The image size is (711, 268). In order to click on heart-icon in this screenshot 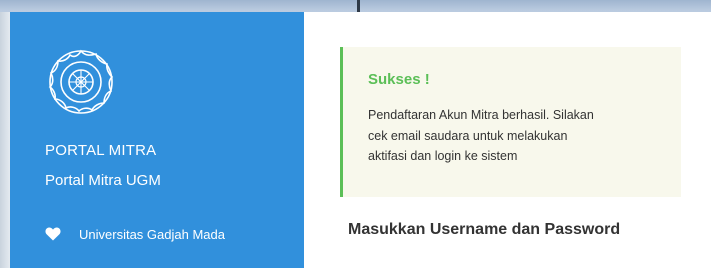, I will do `click(53, 234)`.